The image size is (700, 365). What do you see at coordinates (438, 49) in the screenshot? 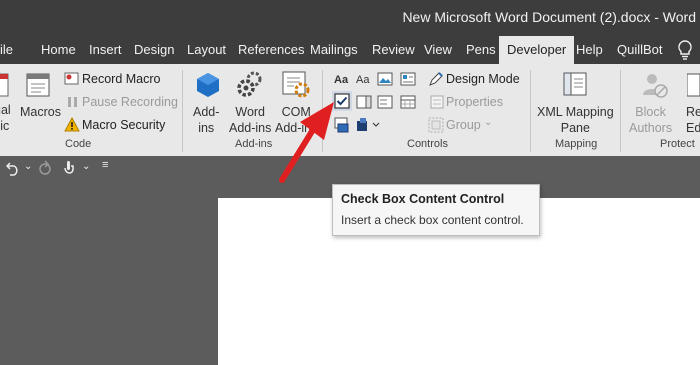
I see `tab-view: View` at bounding box center [438, 49].